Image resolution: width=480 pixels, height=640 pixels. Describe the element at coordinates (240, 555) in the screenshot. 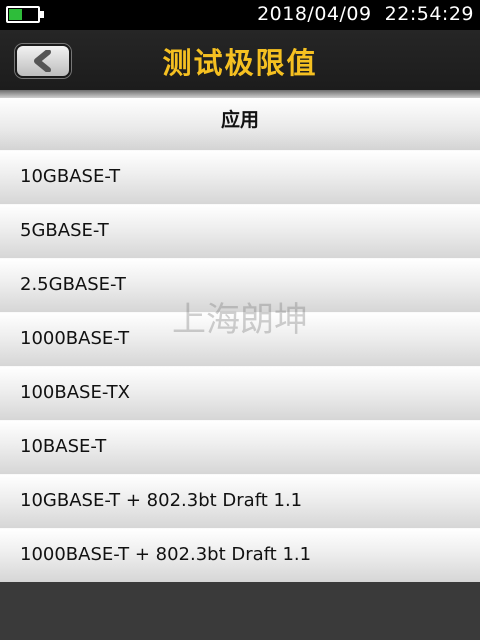

I see `list-item-1000base-t-poe: 1000BASE-T + 802.3bt Draft 1.1` at that location.